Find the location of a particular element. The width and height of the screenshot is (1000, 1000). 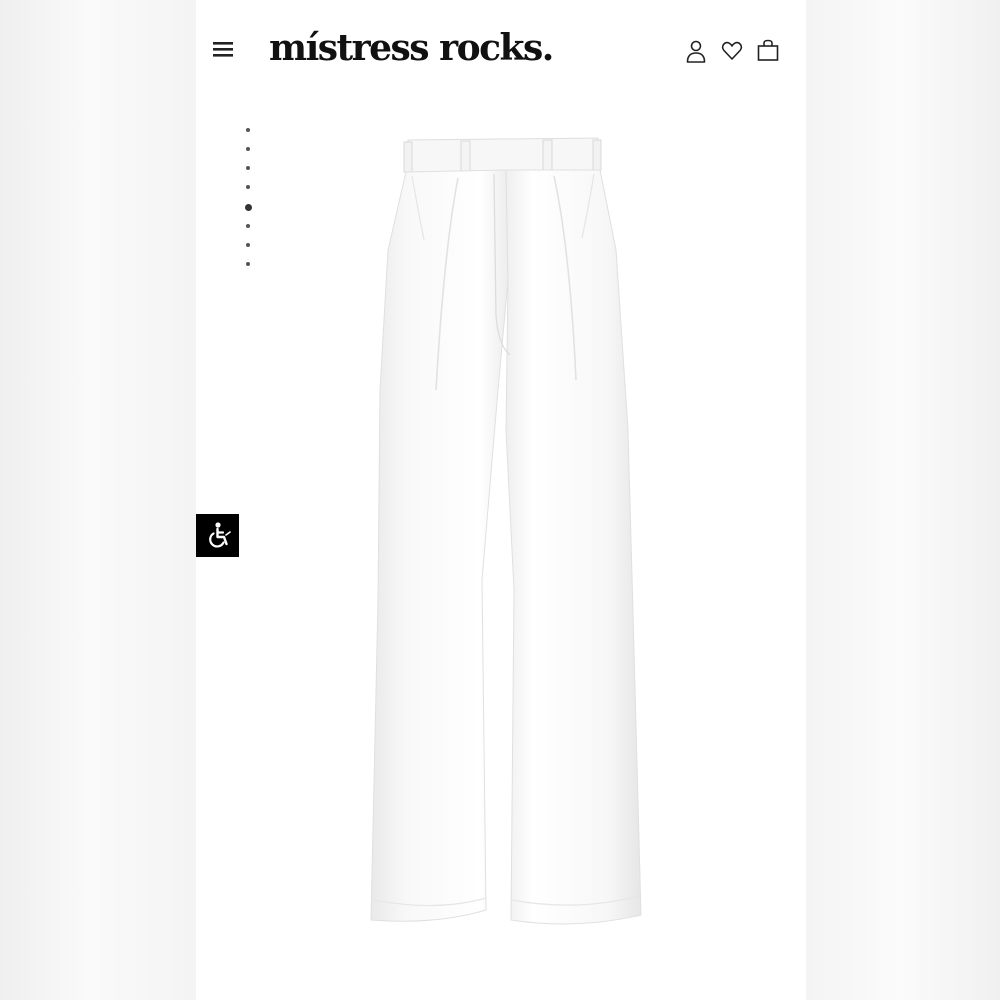

site-logo: místress rocks. is located at coordinates (411, 48).